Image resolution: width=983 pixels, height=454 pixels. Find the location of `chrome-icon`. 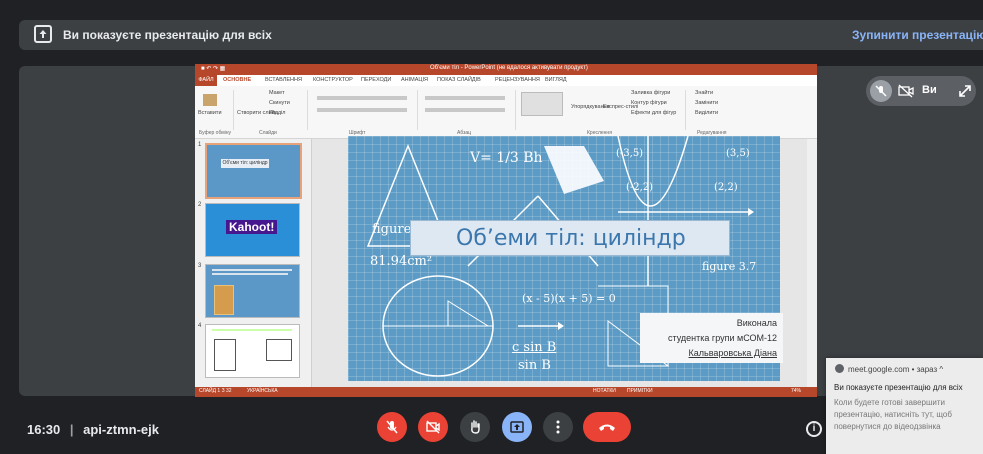

chrome-icon is located at coordinates (839, 368).